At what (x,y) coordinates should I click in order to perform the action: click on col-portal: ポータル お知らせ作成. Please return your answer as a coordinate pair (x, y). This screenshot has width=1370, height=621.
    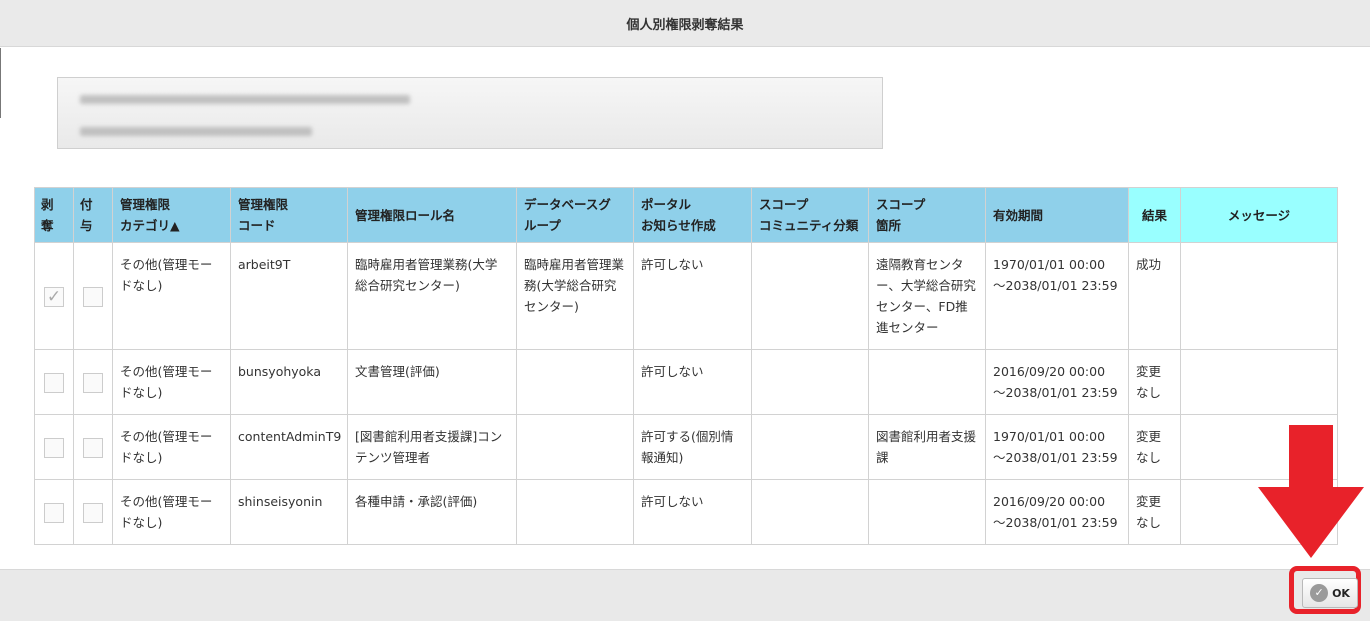
    Looking at the image, I should click on (692, 215).